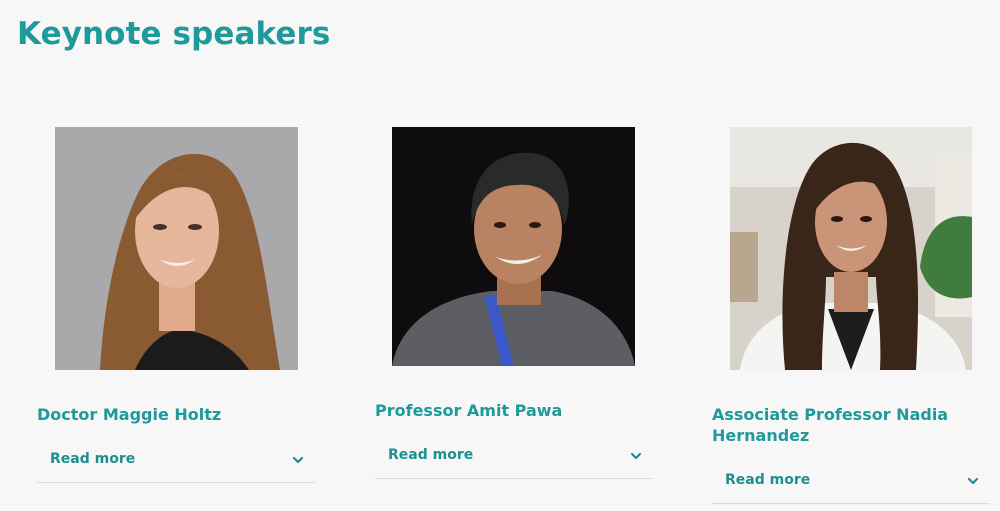  What do you see at coordinates (469, 410) in the screenshot?
I see `speaker-name: Professor Amit Pawa` at bounding box center [469, 410].